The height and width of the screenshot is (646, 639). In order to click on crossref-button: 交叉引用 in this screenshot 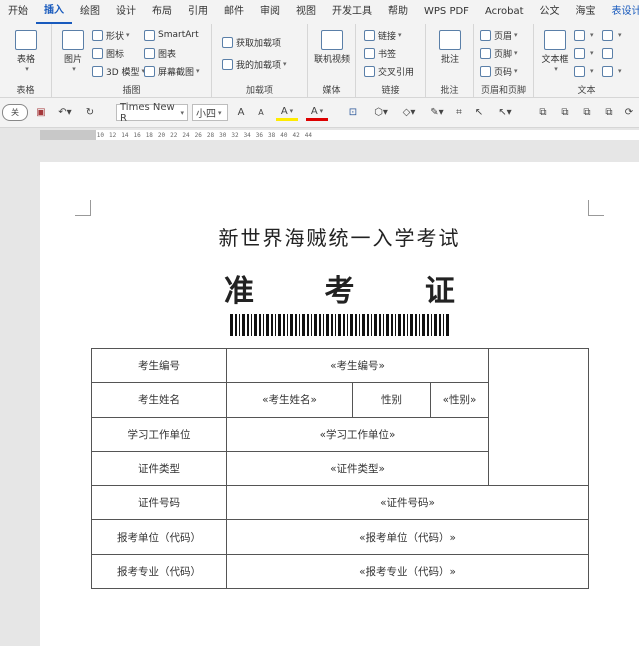, I will do `click(389, 71)`.